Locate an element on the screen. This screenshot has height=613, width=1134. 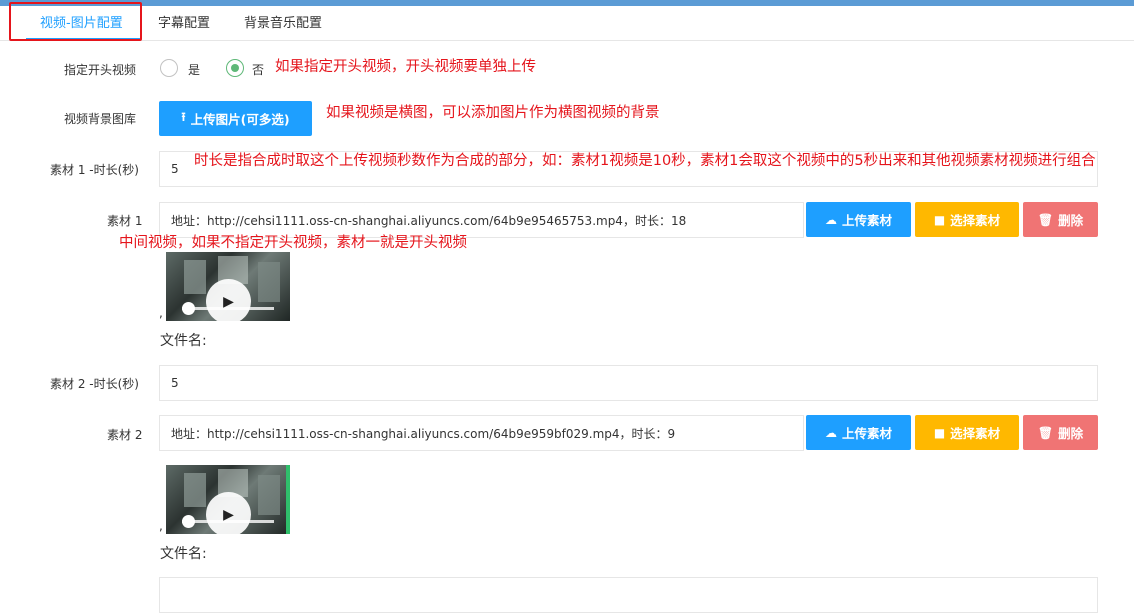
material-1-upload-label: 上传素材 is located at coordinates (866, 220).